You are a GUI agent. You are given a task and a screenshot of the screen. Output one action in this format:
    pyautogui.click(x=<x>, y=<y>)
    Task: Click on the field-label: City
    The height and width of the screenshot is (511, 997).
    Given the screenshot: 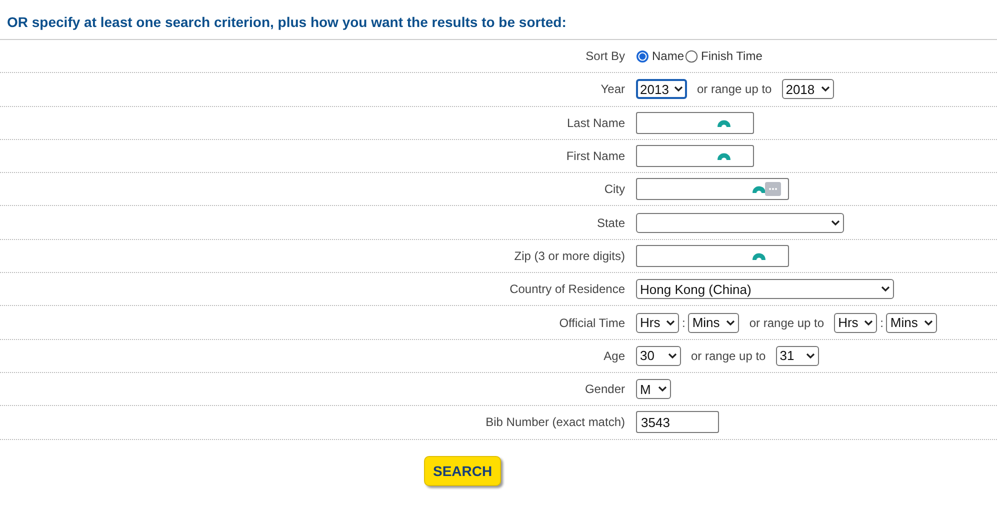 What is the action you would take?
    pyautogui.click(x=614, y=189)
    